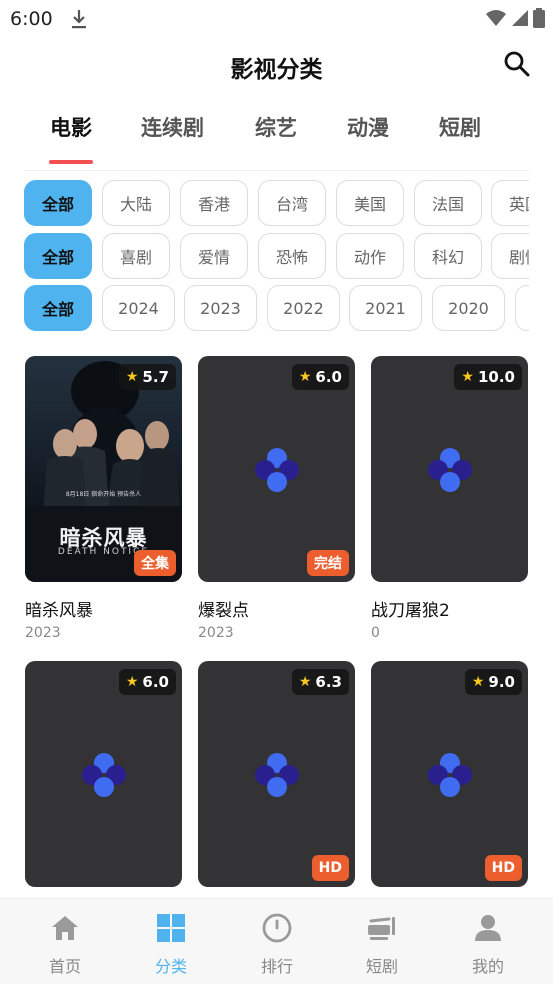 The width and height of the screenshot is (553, 984). I want to click on movie-poster: ★ 6.0 完结, so click(276, 469).